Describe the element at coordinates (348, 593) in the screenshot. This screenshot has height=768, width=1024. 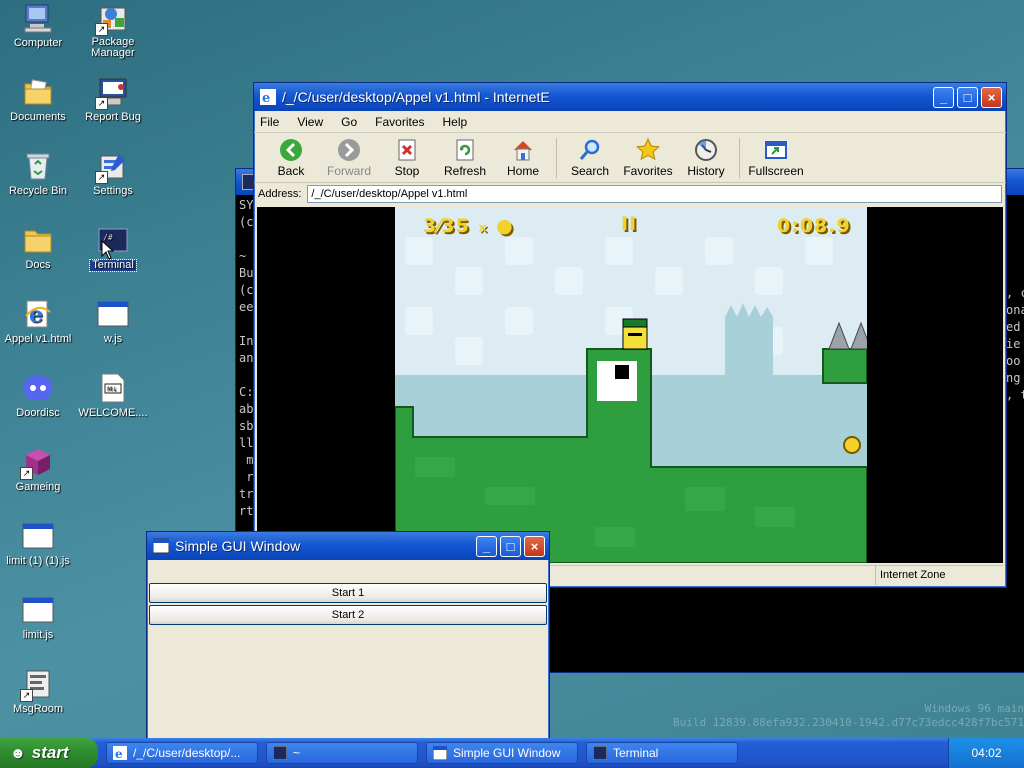
I see `start-1-button: Start 1` at that location.